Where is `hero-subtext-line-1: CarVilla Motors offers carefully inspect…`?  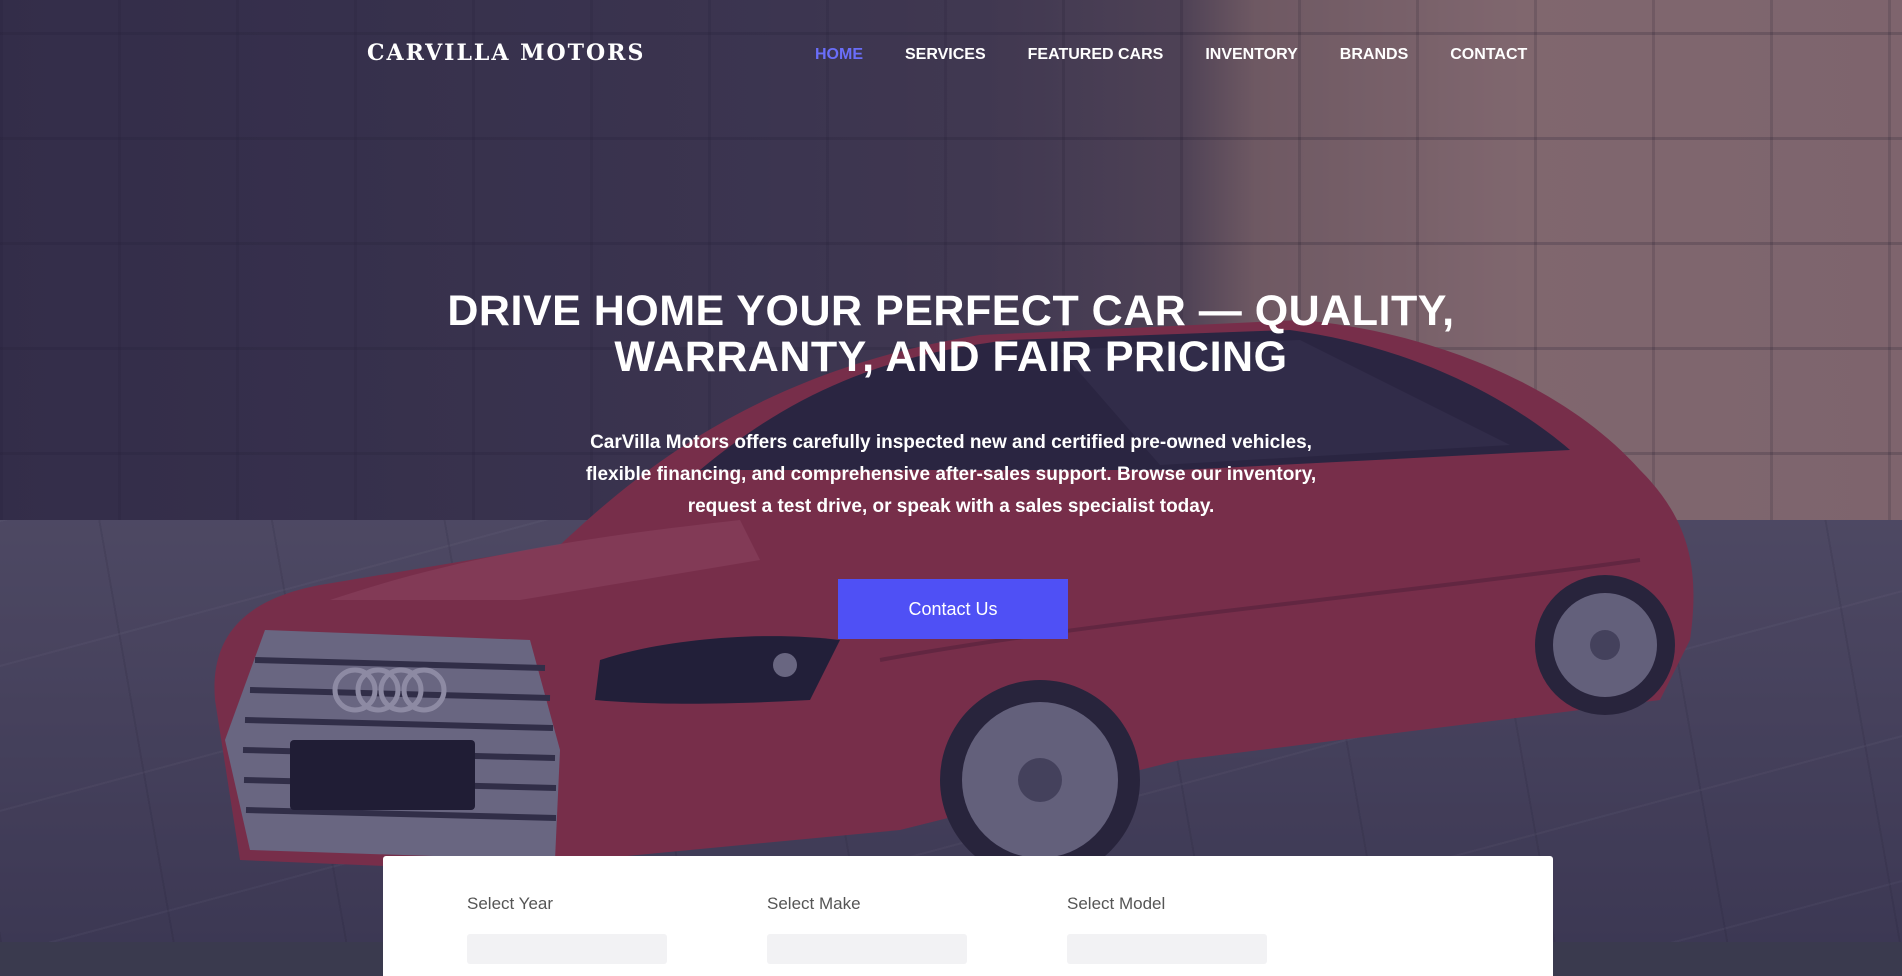
hero-subtext-line-1: CarVilla Motors offers carefully inspect… is located at coordinates (951, 442).